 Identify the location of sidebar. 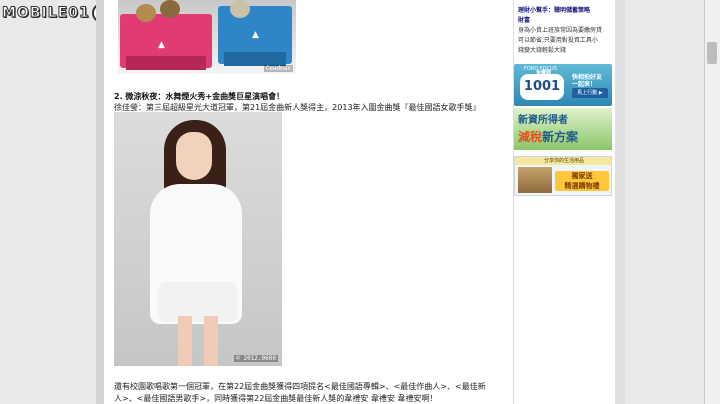
(564, 202).